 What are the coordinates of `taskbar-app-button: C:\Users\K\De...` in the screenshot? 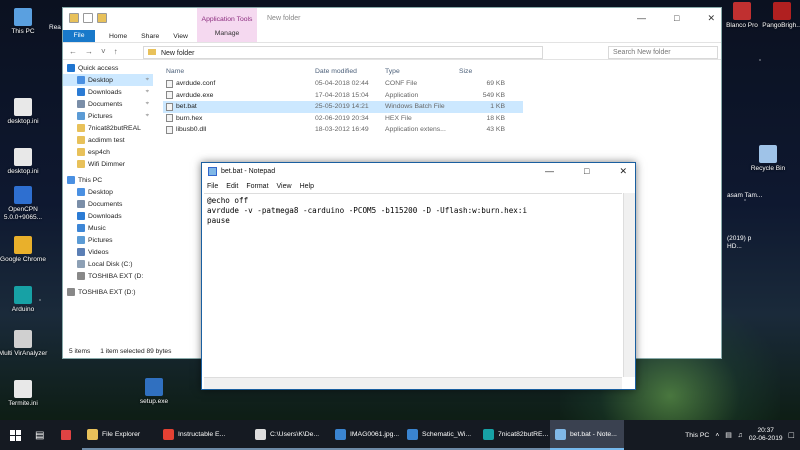 It's located at (290, 435).